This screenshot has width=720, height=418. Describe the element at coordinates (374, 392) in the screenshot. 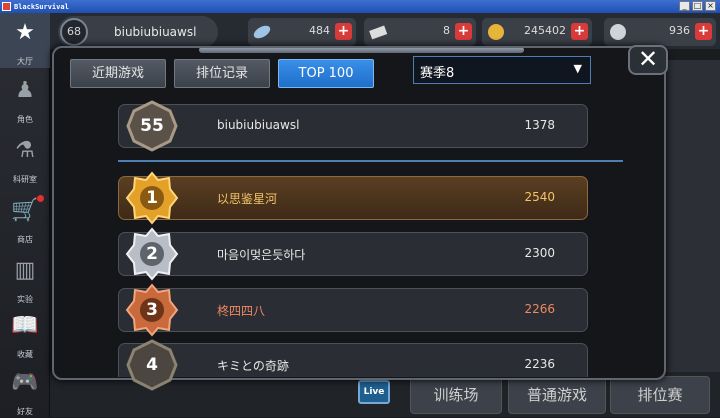

I see `live-button: Live` at that location.